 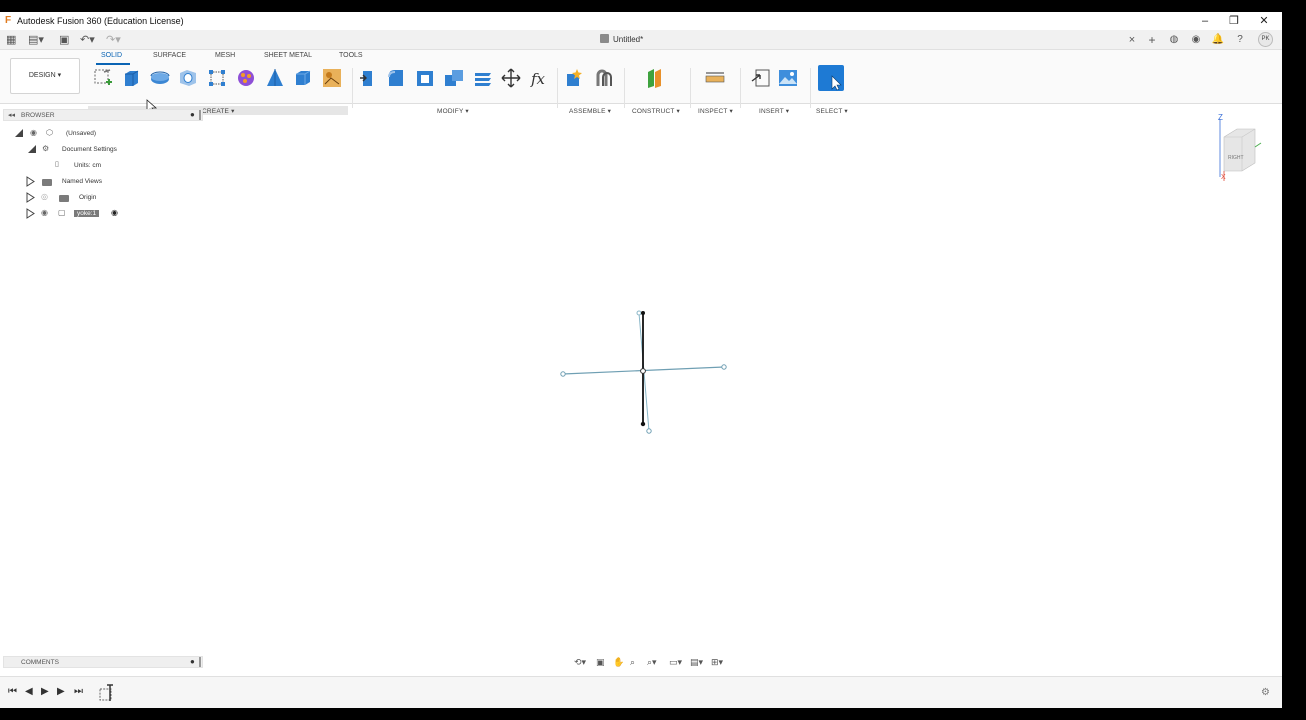 I want to click on component-label: yoke:1, so click(x=87, y=213).